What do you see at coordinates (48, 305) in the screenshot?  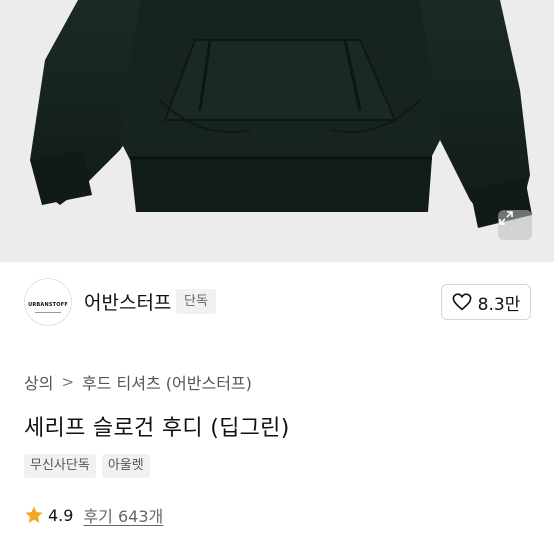 I see `brand-logo-text: URBANSTOFF` at bounding box center [48, 305].